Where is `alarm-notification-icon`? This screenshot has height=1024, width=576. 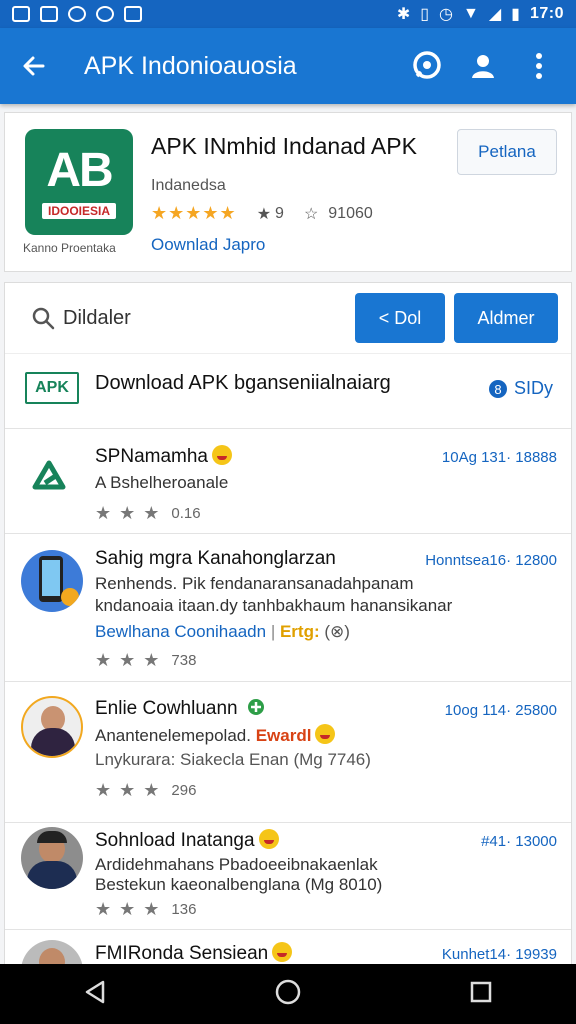
alarm-notification-icon is located at coordinates (105, 14).